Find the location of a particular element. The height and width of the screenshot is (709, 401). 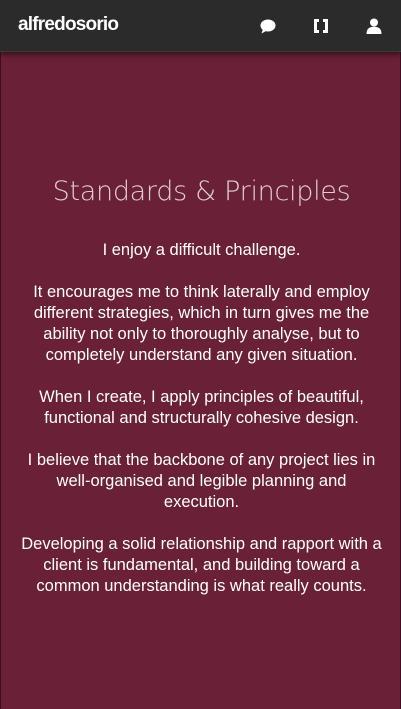

brand-logo: alfredosorio is located at coordinates (68, 25).